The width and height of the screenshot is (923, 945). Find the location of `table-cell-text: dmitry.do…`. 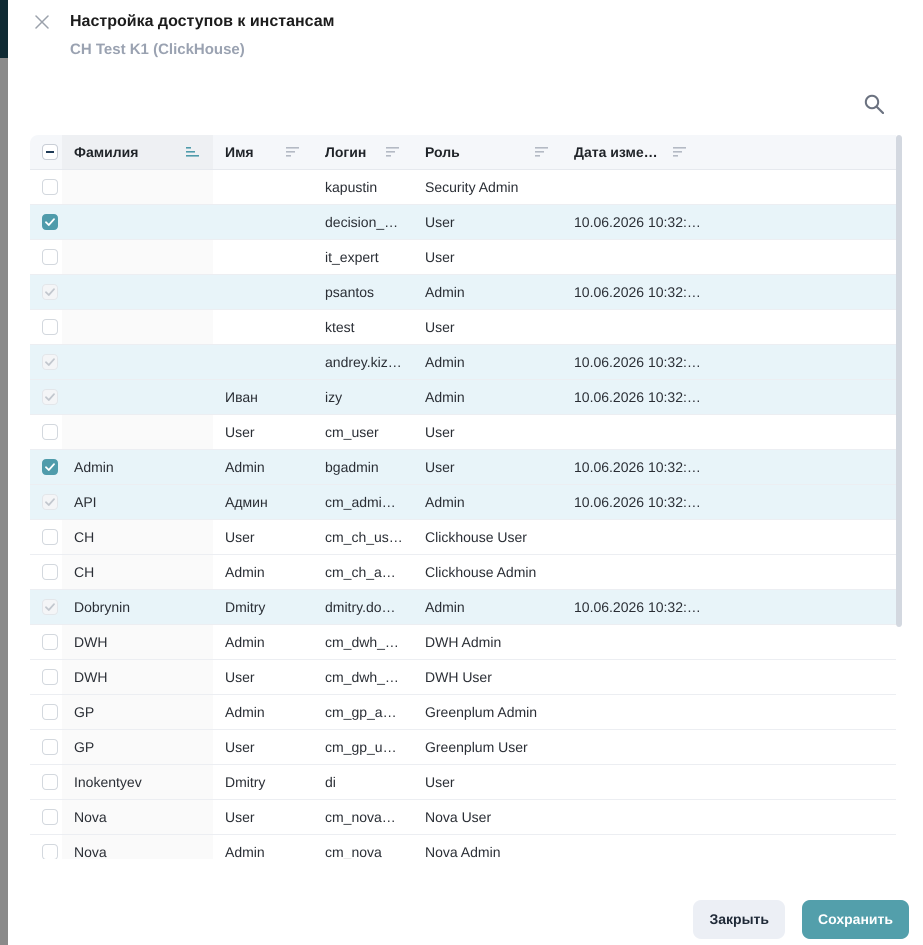

table-cell-text: dmitry.do… is located at coordinates (360, 607).